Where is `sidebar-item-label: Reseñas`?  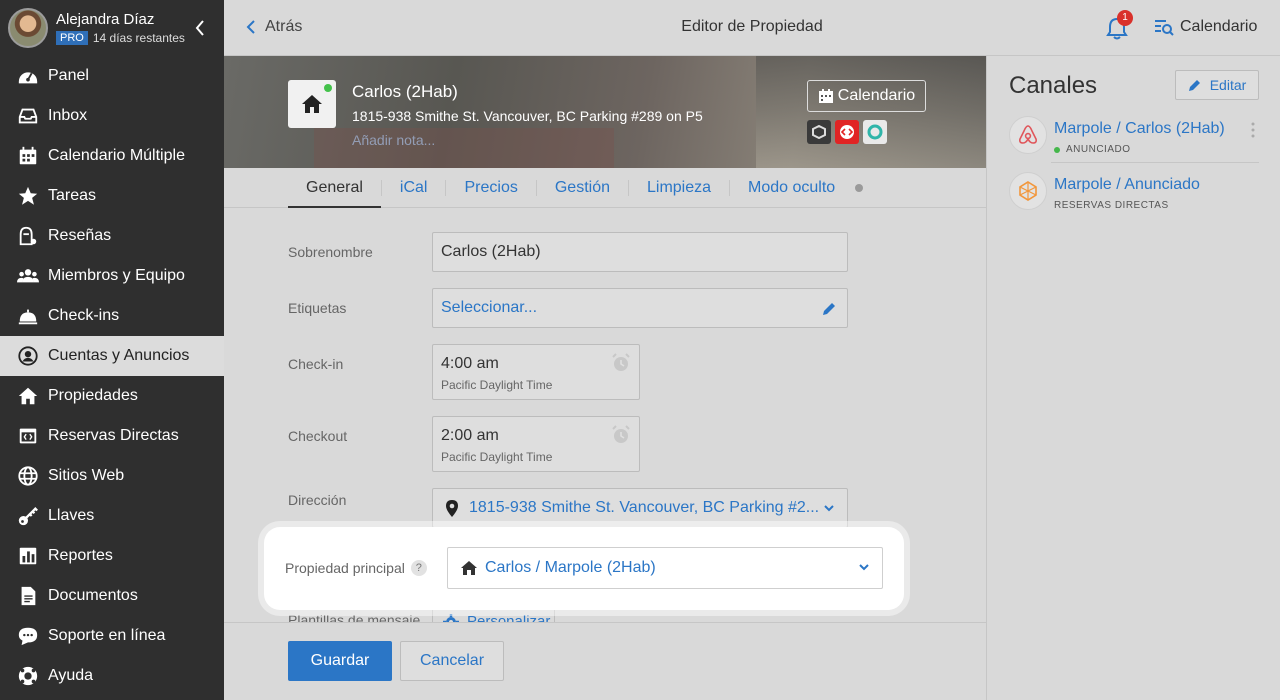
sidebar-item-label: Reseñas is located at coordinates (80, 235).